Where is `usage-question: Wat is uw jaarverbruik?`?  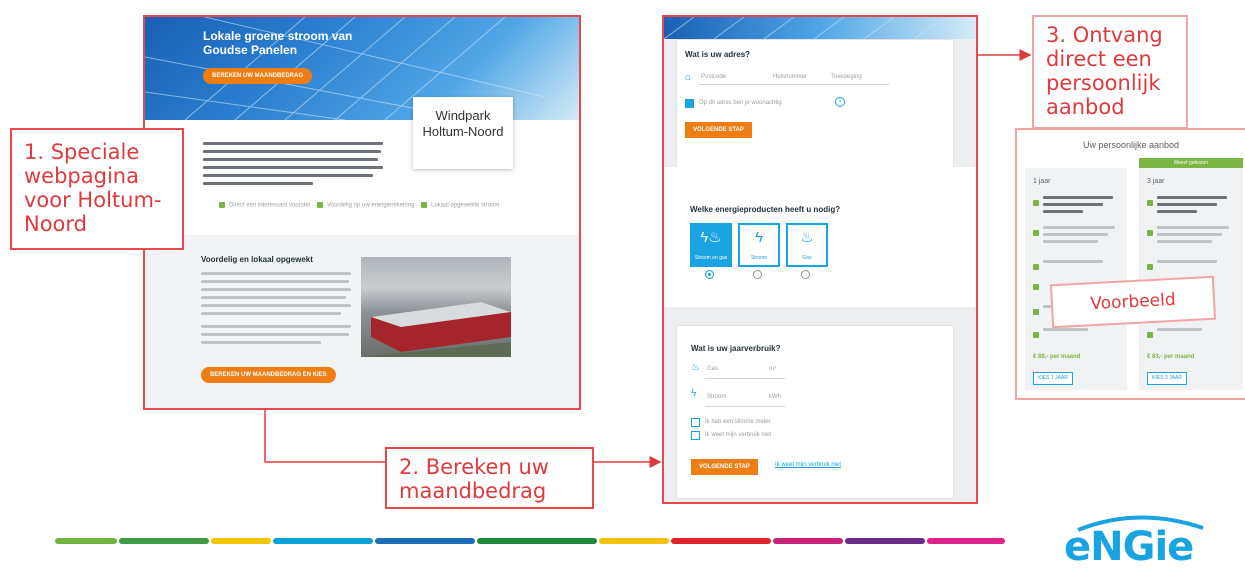 usage-question: Wat is uw jaarverbruik? is located at coordinates (736, 348).